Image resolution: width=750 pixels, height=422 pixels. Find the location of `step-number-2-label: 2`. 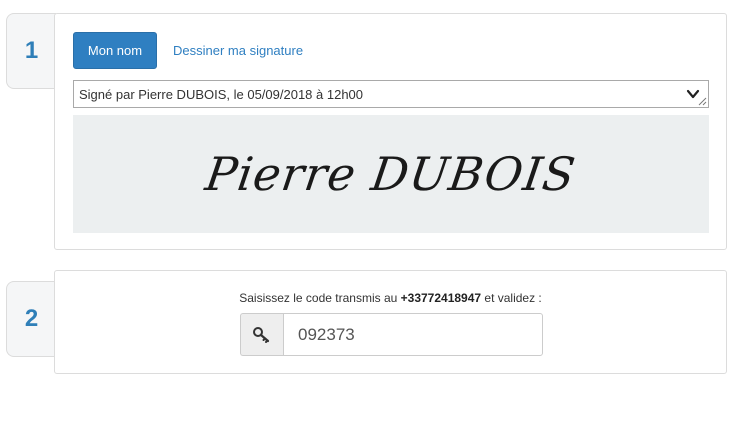

step-number-2-label: 2 is located at coordinates (31, 318).